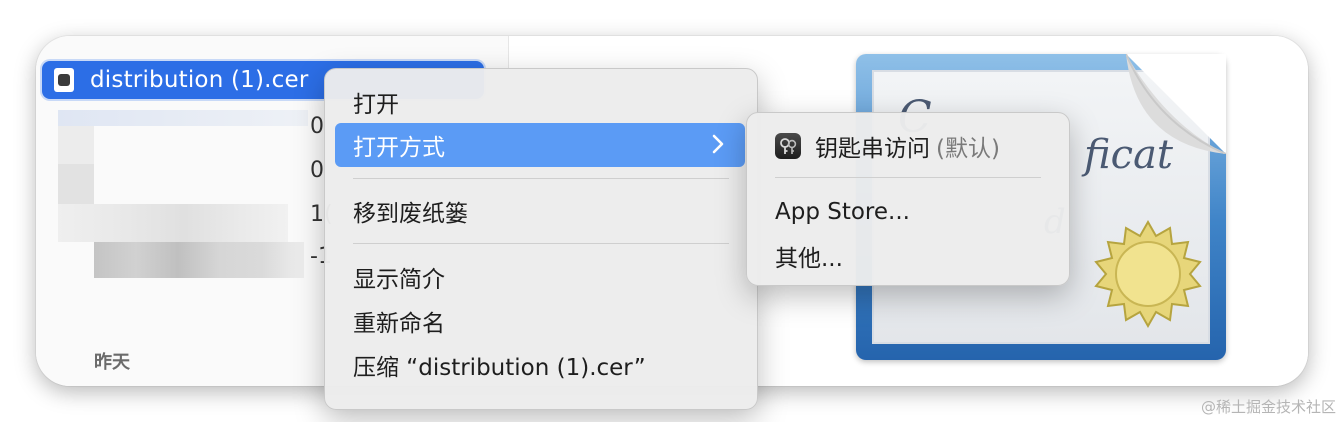 The width and height of the screenshot is (1344, 422). Describe the element at coordinates (718, 144) in the screenshot. I see `chevron-right-icon` at that location.